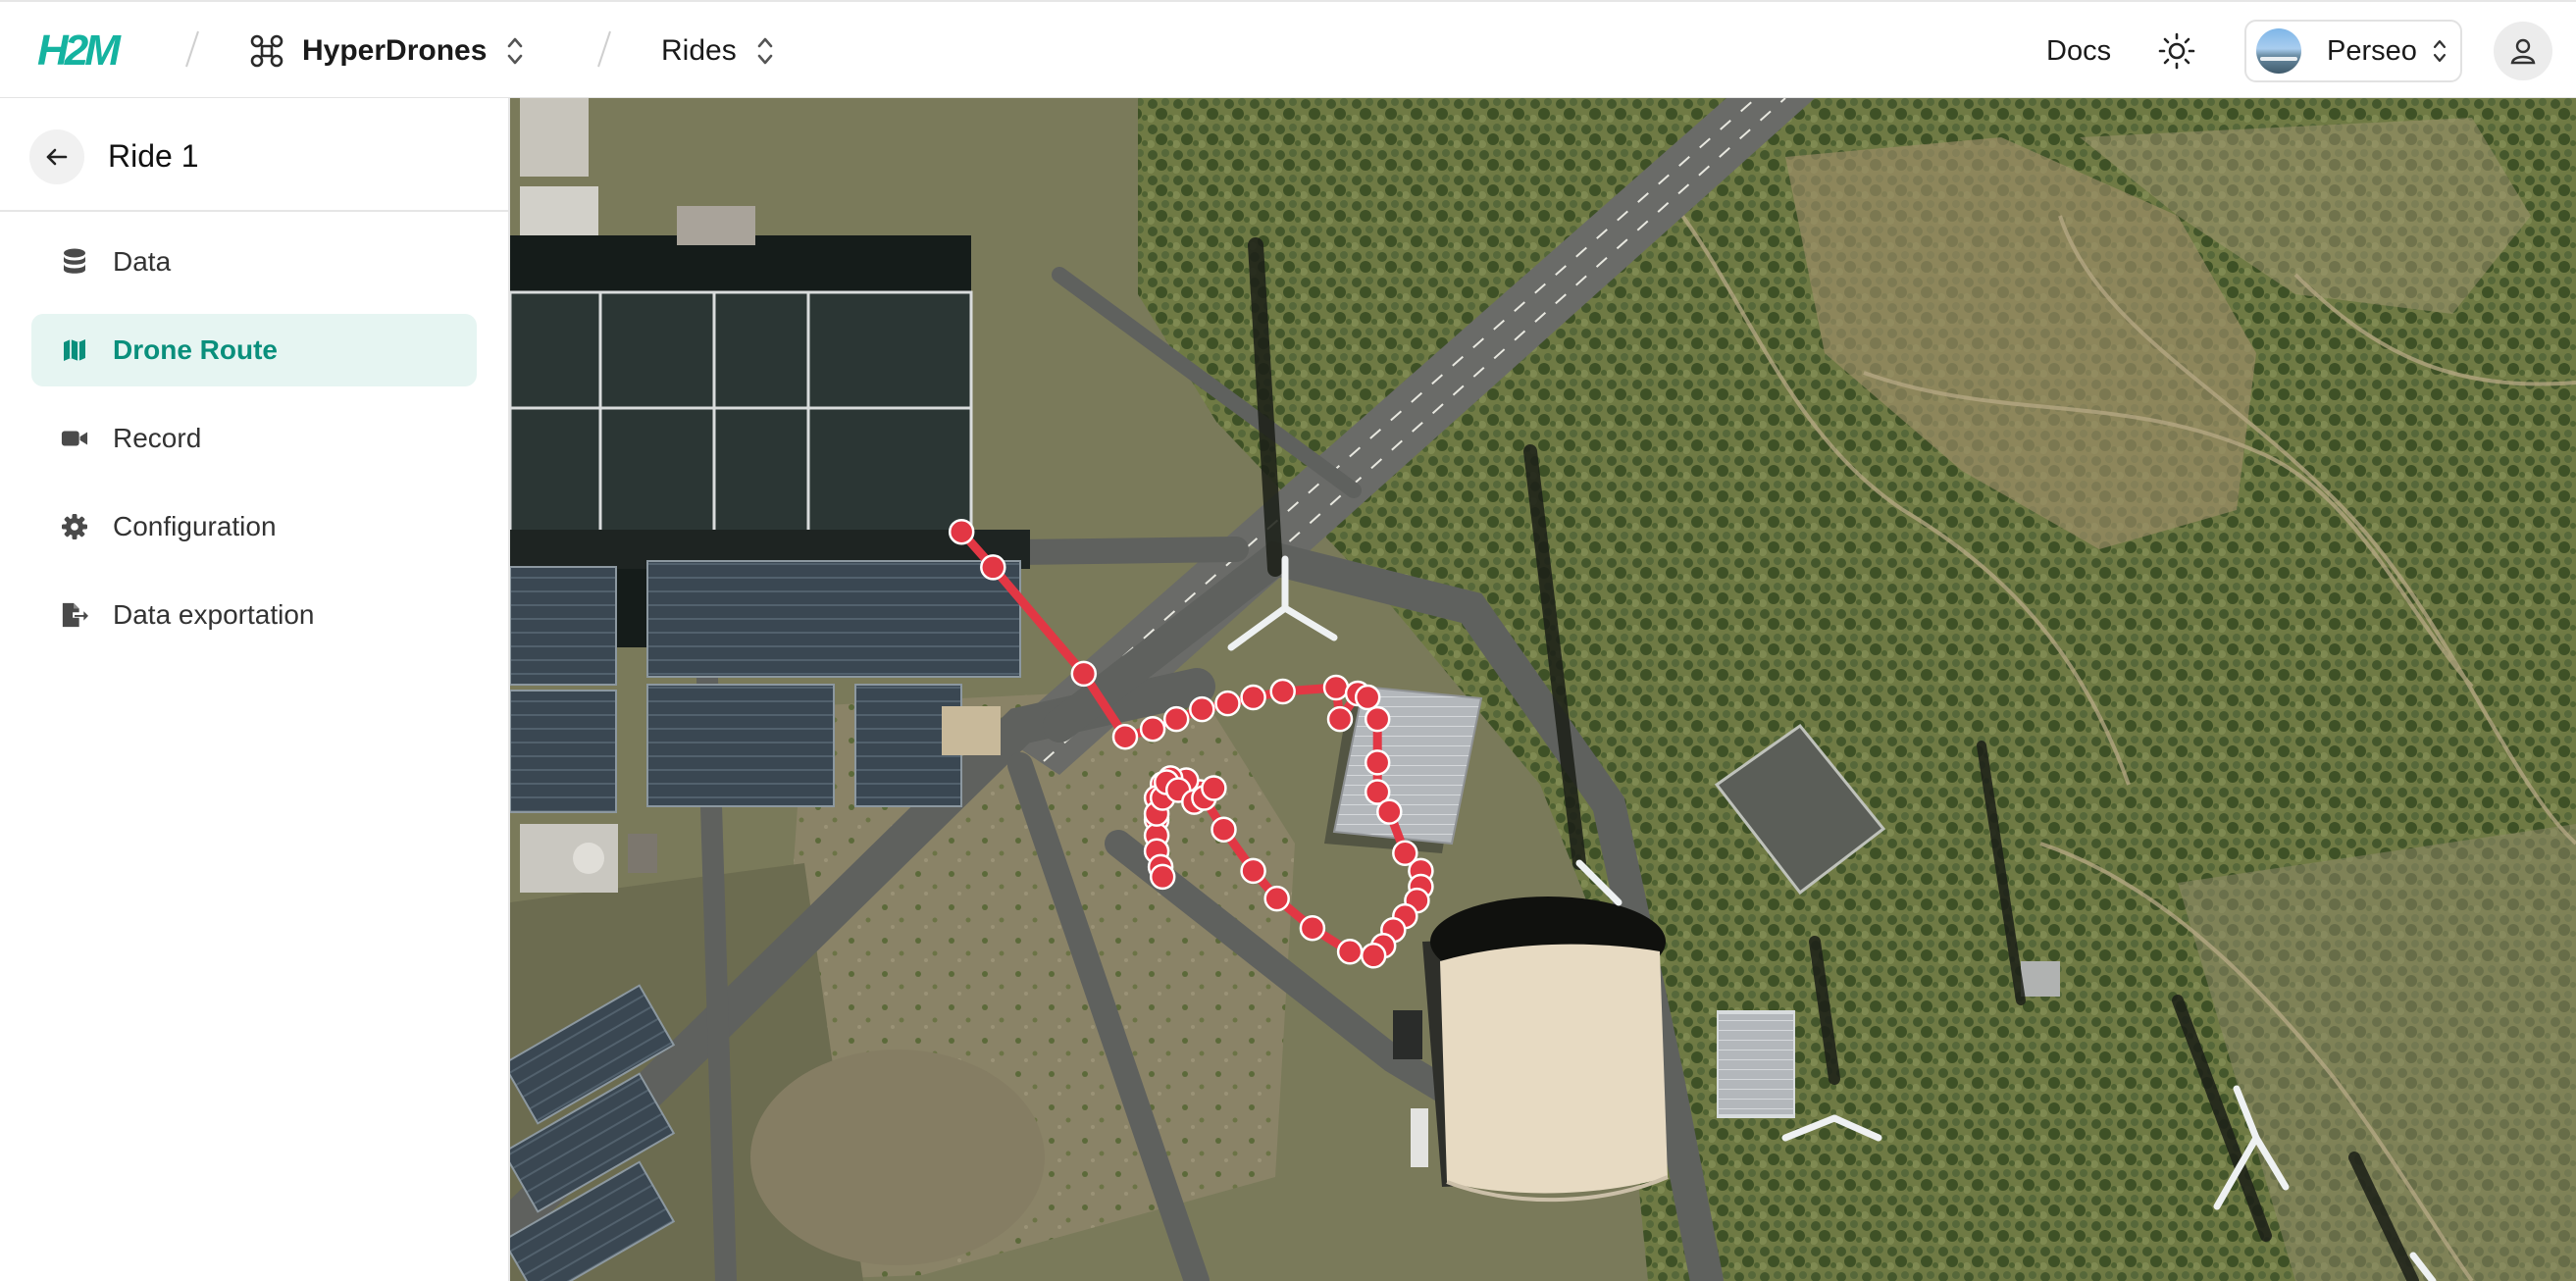 The height and width of the screenshot is (1281, 2576). I want to click on user-menu-button, so click(2523, 51).